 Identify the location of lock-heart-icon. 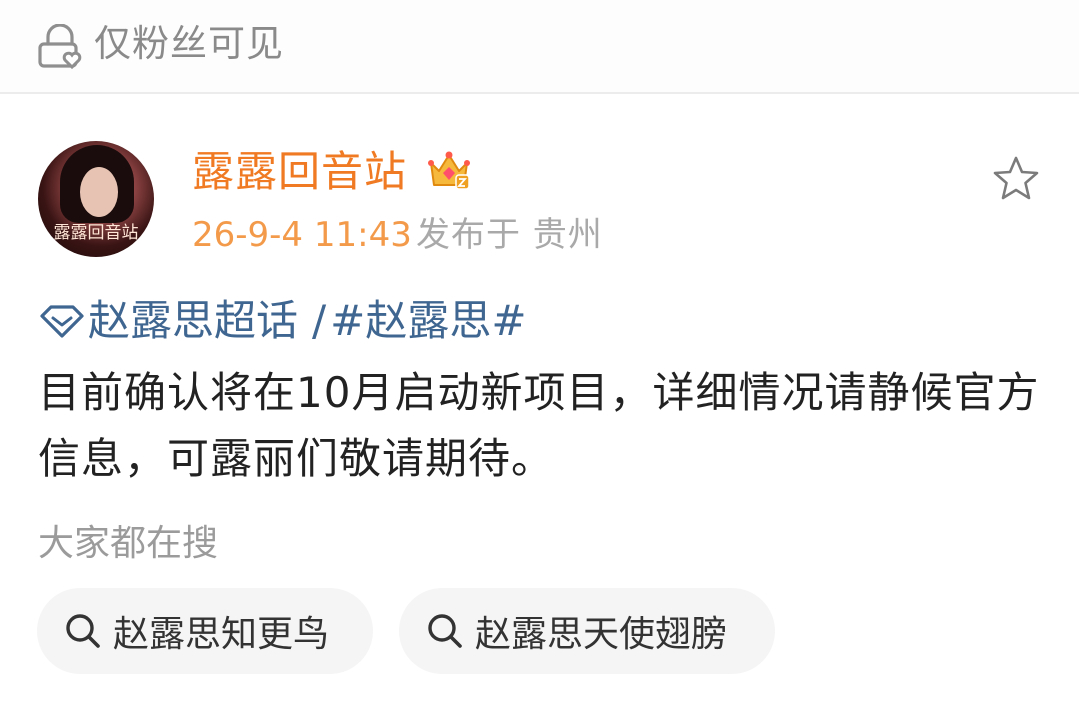
(60, 47).